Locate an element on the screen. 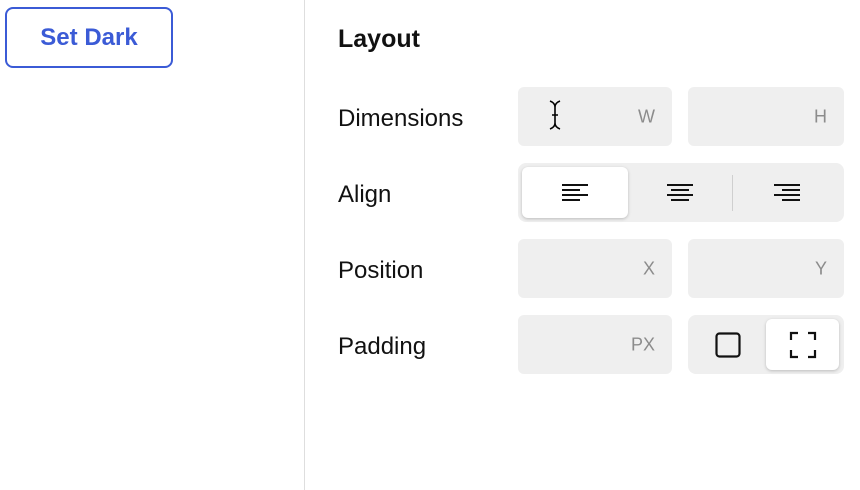  align-center-button is located at coordinates (680, 192).